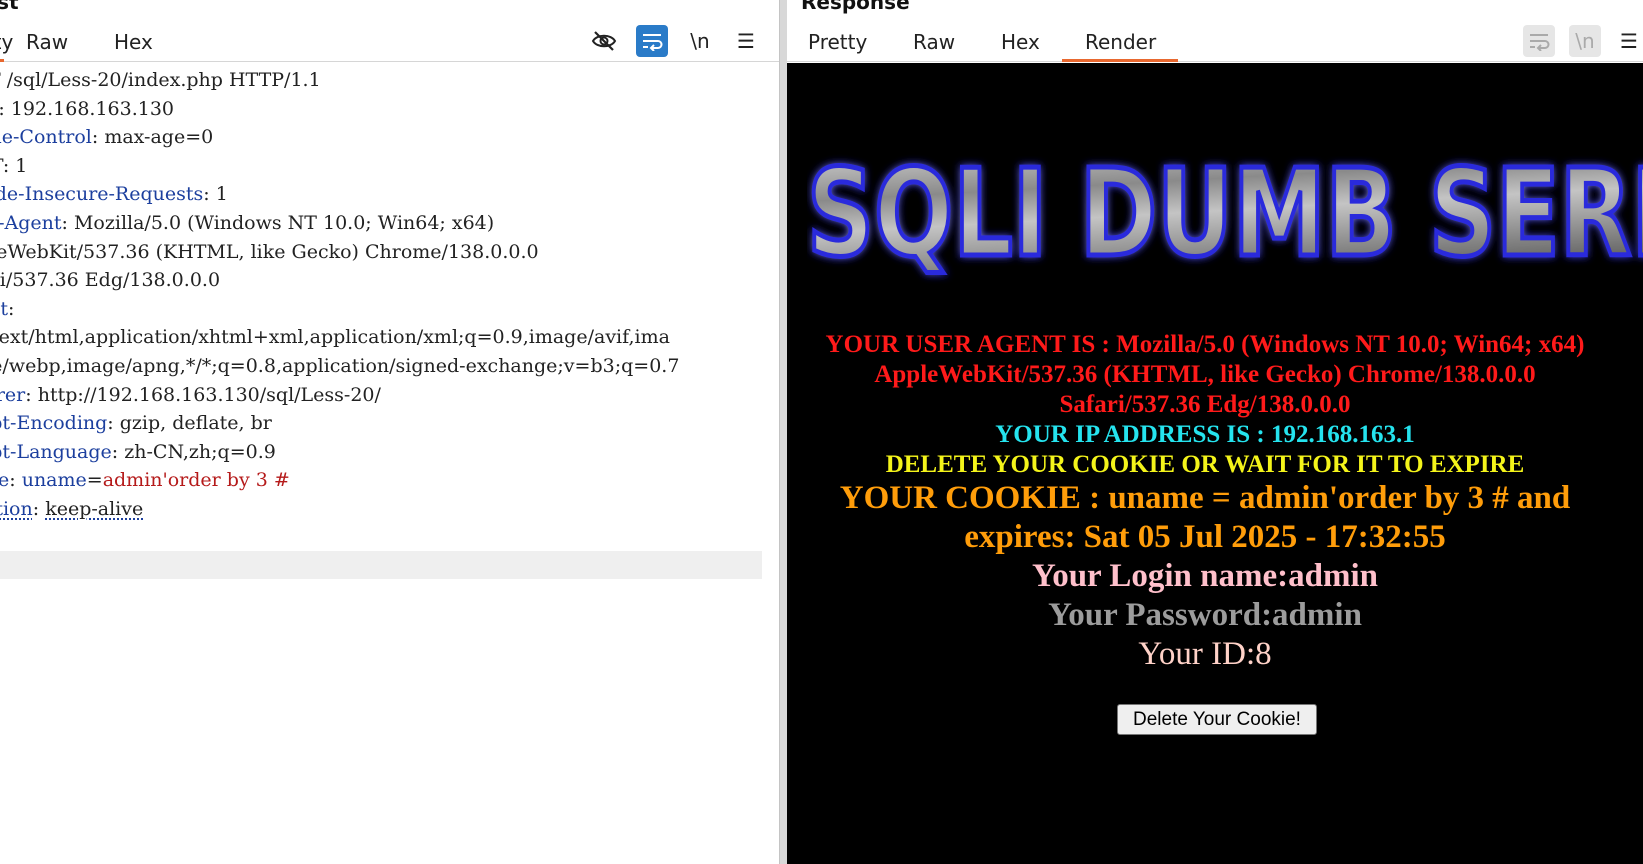  I want to click on cookie-line-2: expires: Sat 05 Jul 2025 - 17:32:55, so click(1205, 537).